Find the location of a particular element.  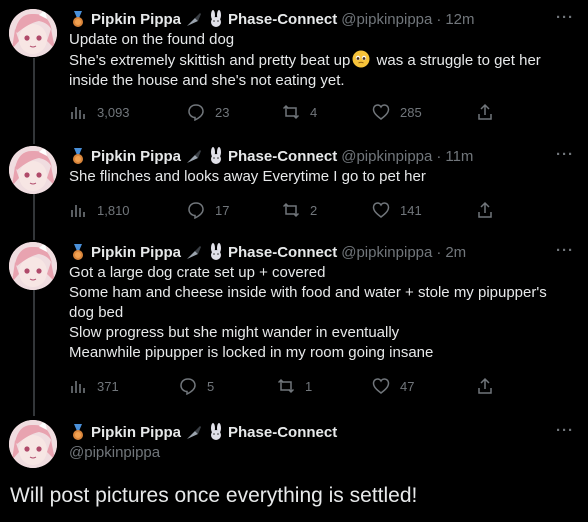

retweet-button: 4 is located at coordinates (299, 112).